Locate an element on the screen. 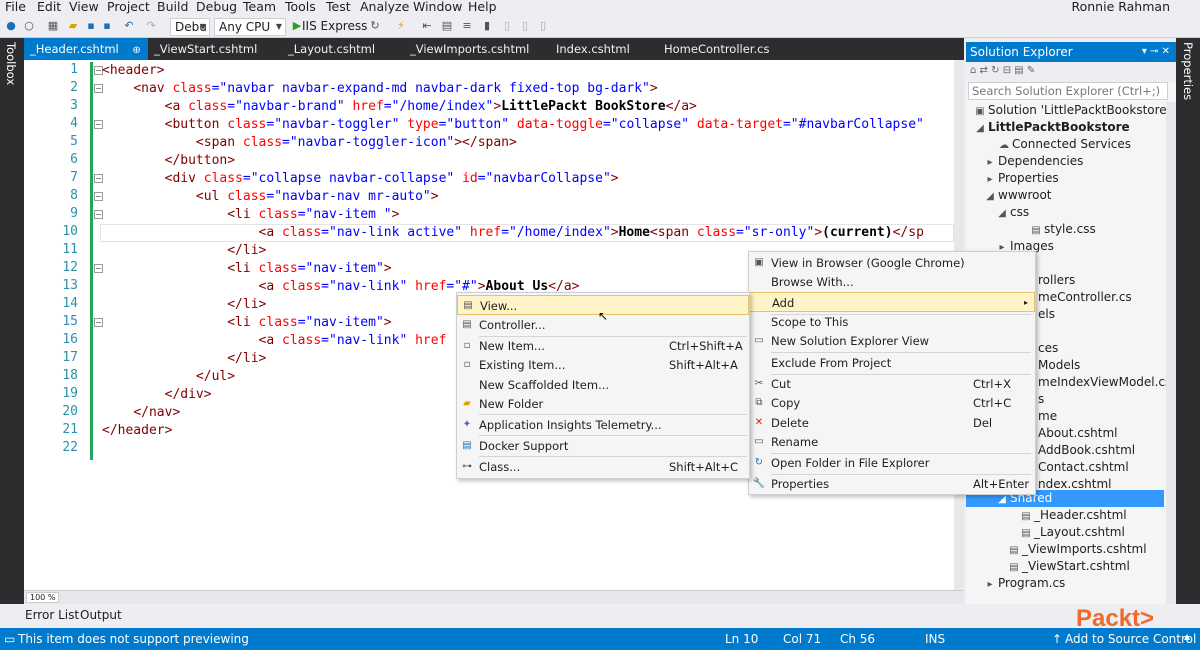 The width and height of the screenshot is (1200, 650). solution-explorer-scrollbar is located at coordinates (1171, 353).